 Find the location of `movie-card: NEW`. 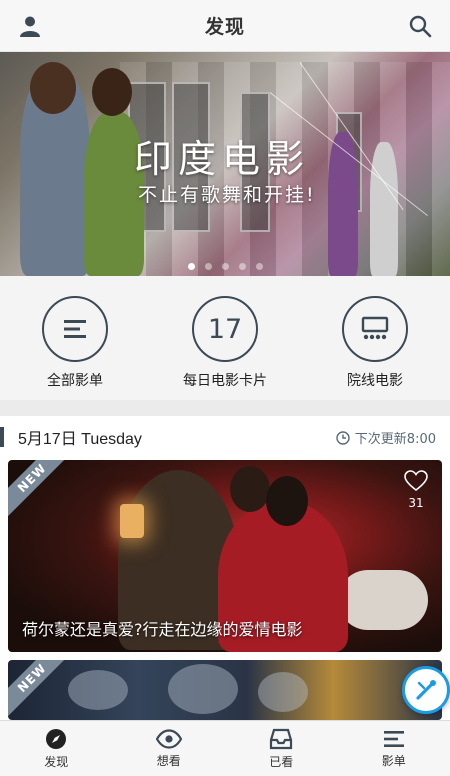

movie-card: NEW is located at coordinates (225, 690).